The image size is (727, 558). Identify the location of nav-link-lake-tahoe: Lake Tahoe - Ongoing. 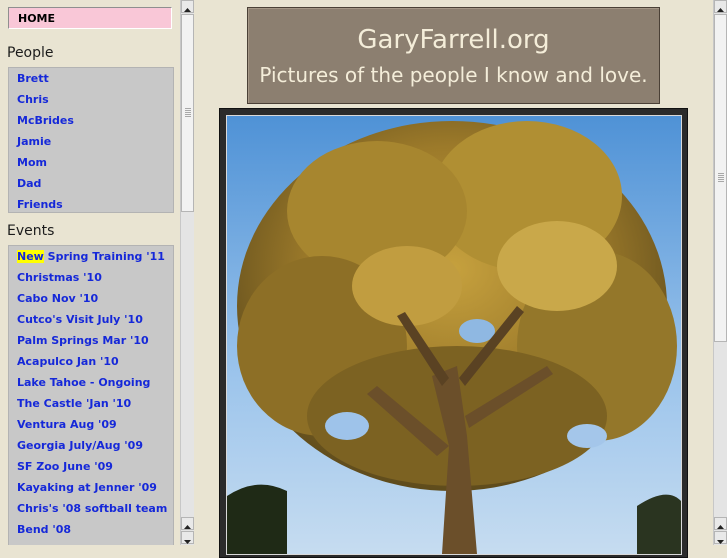
(91, 385).